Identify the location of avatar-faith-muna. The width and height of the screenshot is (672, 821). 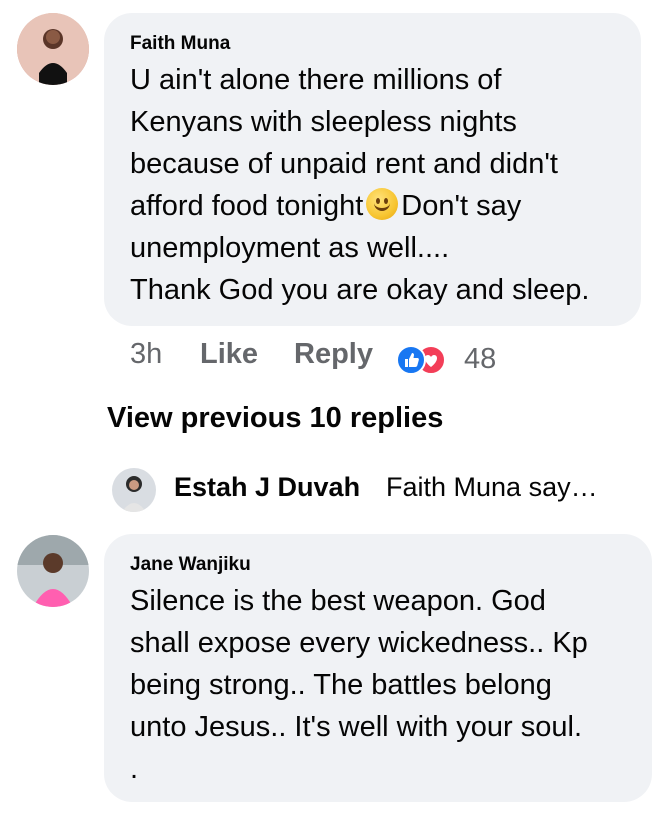
(53, 49).